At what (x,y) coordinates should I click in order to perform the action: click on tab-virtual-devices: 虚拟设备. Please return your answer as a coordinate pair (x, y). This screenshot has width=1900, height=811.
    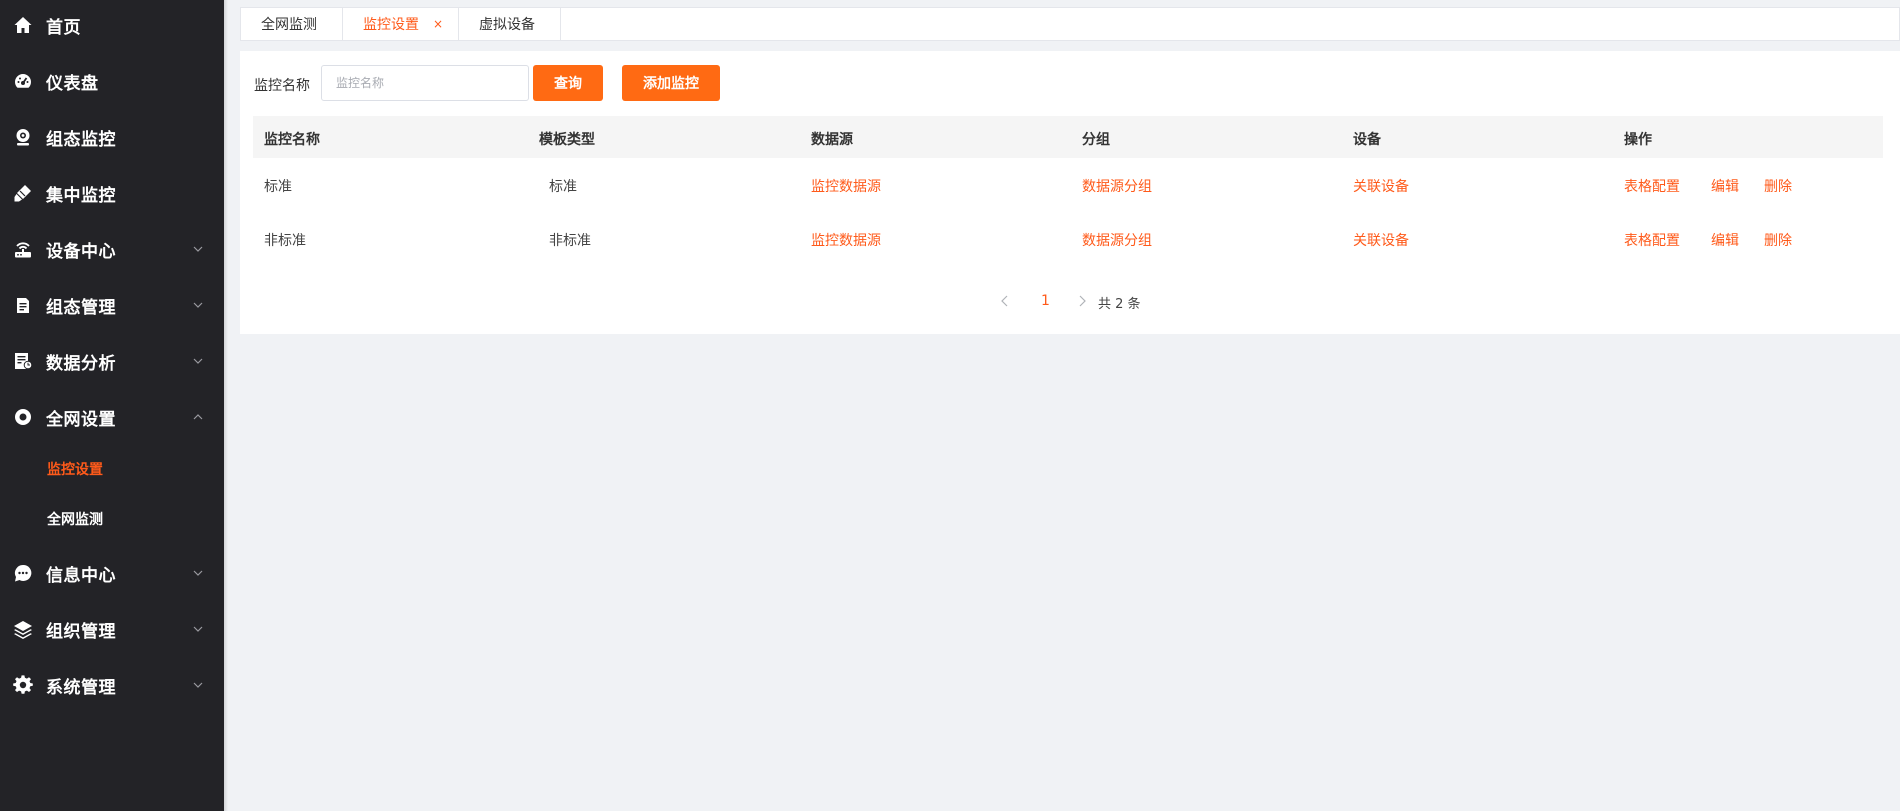
    Looking at the image, I should click on (510, 24).